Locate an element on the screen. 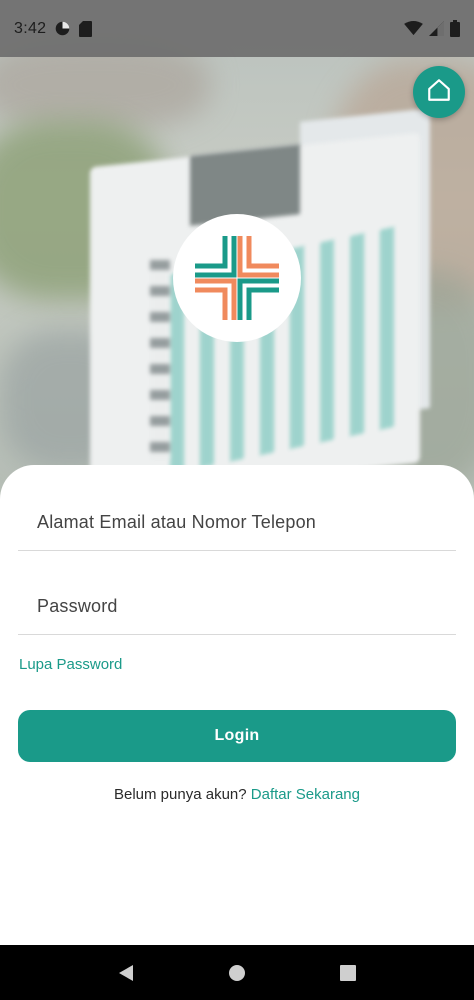 The width and height of the screenshot is (474, 1000). password-field is located at coordinates (237, 607).